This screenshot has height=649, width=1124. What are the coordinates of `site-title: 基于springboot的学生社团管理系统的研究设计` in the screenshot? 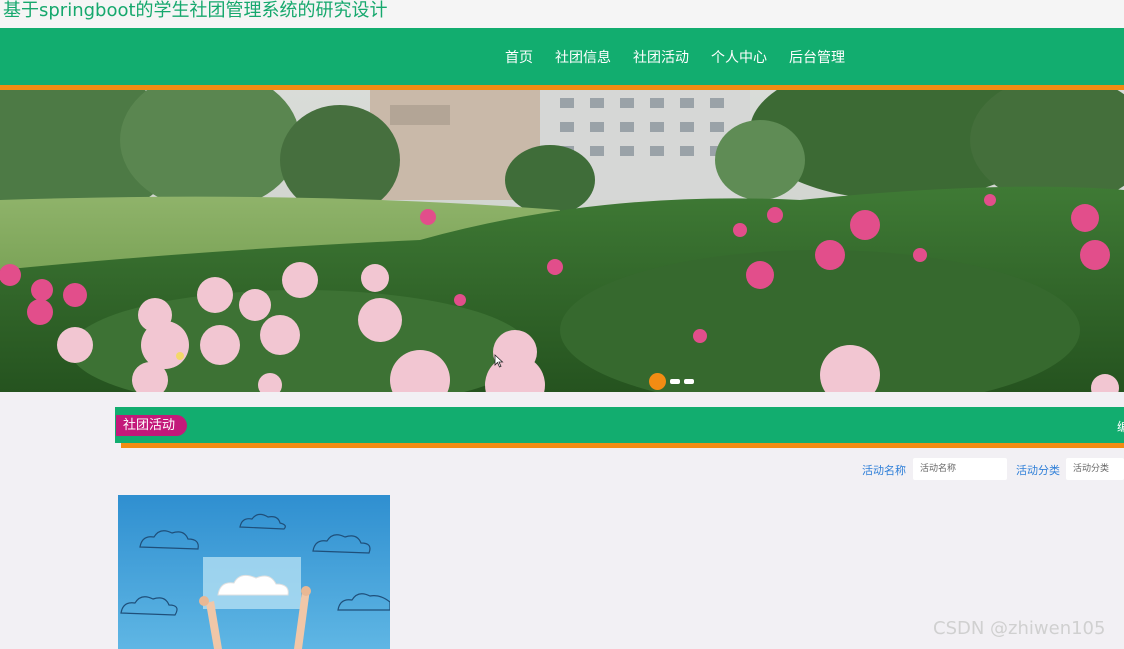 It's located at (562, 14).